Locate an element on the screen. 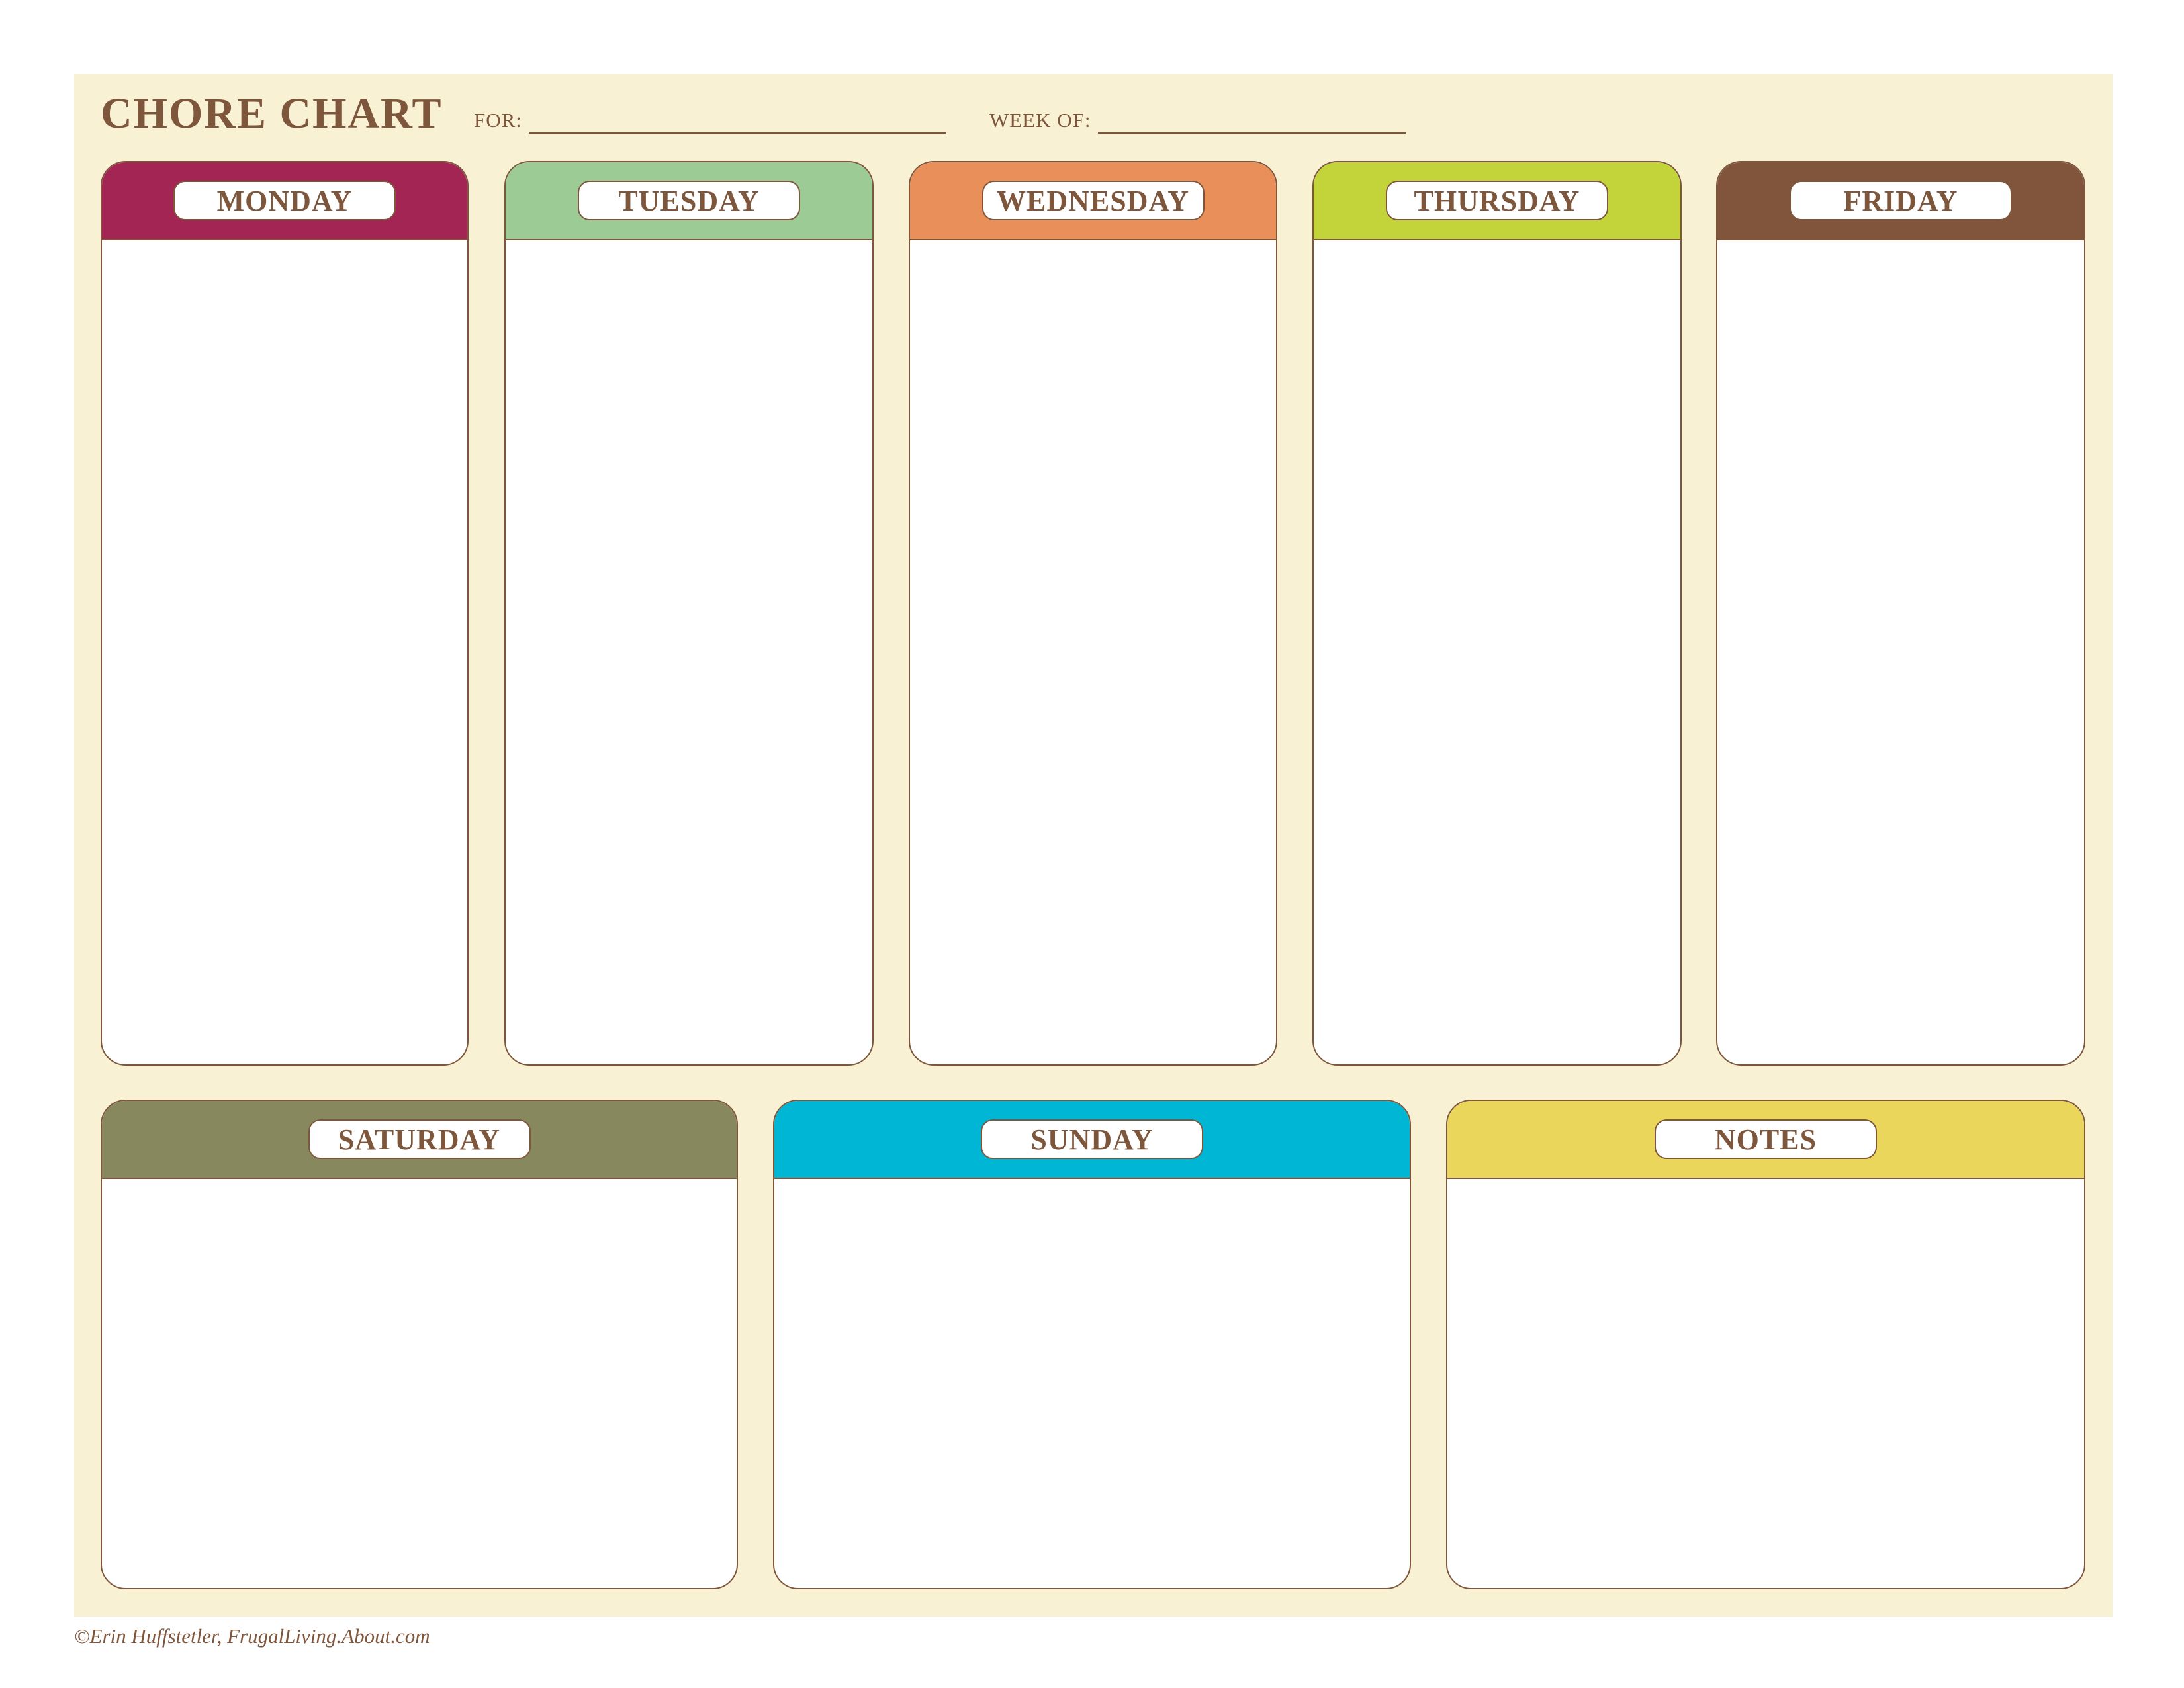 Image resolution: width=2184 pixels, height=1688 pixels. week-of-field: WEEK OF: is located at coordinates (1197, 120).